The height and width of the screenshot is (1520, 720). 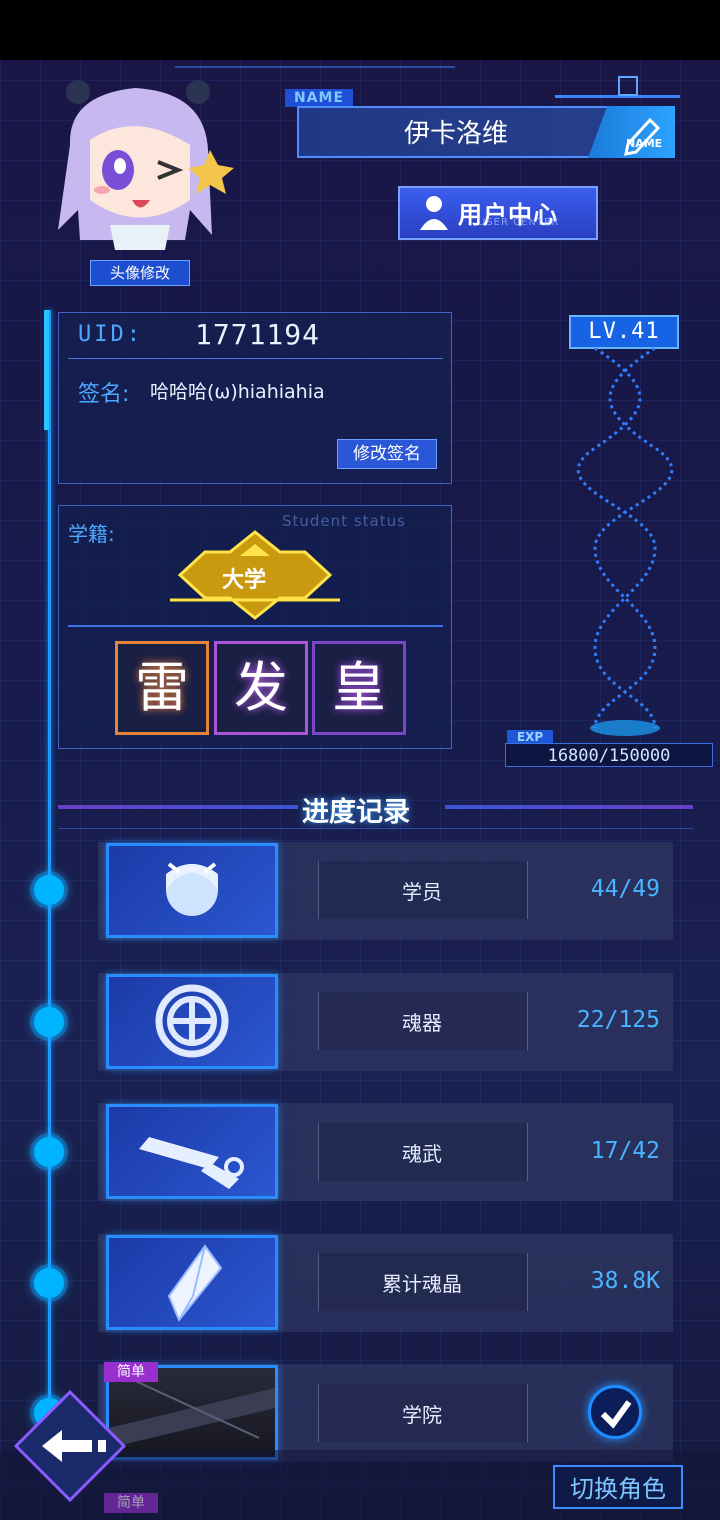 What do you see at coordinates (625, 542) in the screenshot?
I see `dna-level-icon` at bounding box center [625, 542].